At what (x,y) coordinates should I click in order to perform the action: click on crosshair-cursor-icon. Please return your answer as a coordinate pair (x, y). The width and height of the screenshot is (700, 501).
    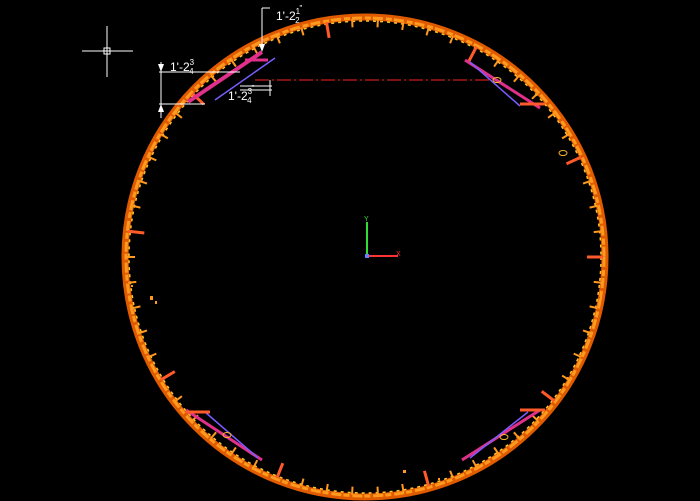
    Looking at the image, I should click on (107, 51).